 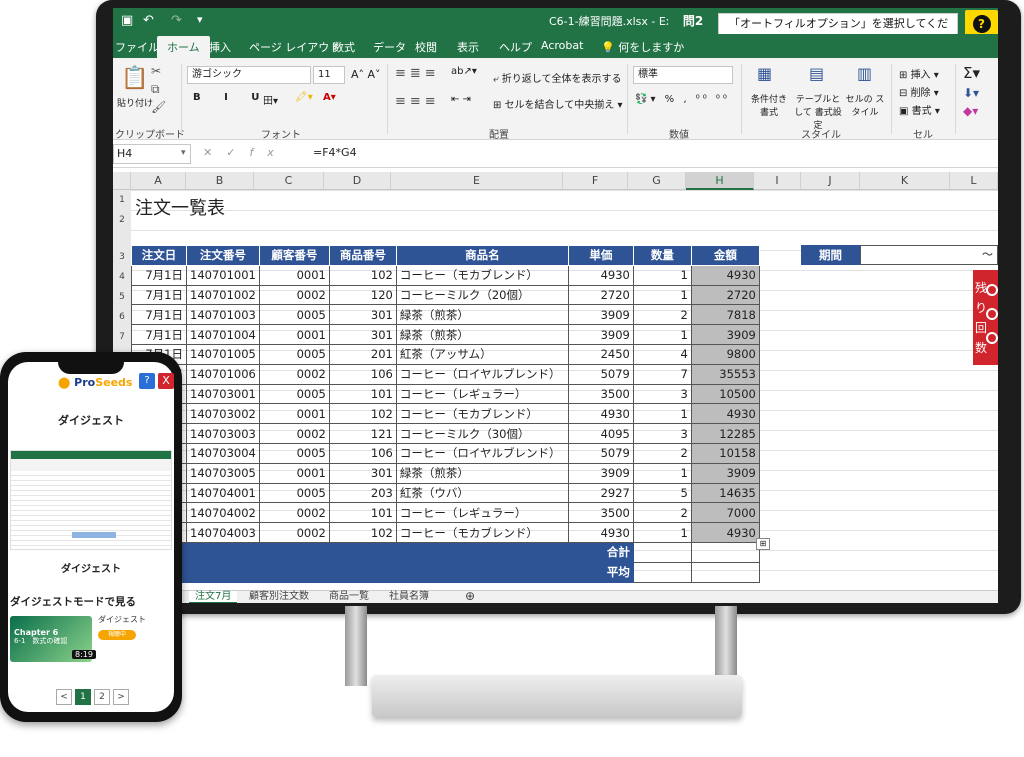 I want to click on cell-style-button: セルの スタイル, so click(x=865, y=105).